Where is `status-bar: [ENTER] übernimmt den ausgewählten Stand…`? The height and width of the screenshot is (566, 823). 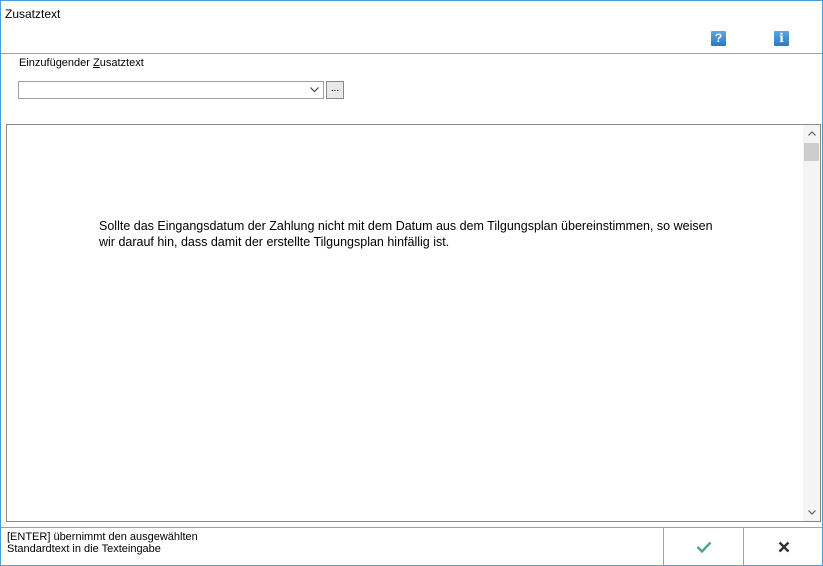 status-bar: [ENTER] übernimmt den ausgewählten Stand… is located at coordinates (411, 546).